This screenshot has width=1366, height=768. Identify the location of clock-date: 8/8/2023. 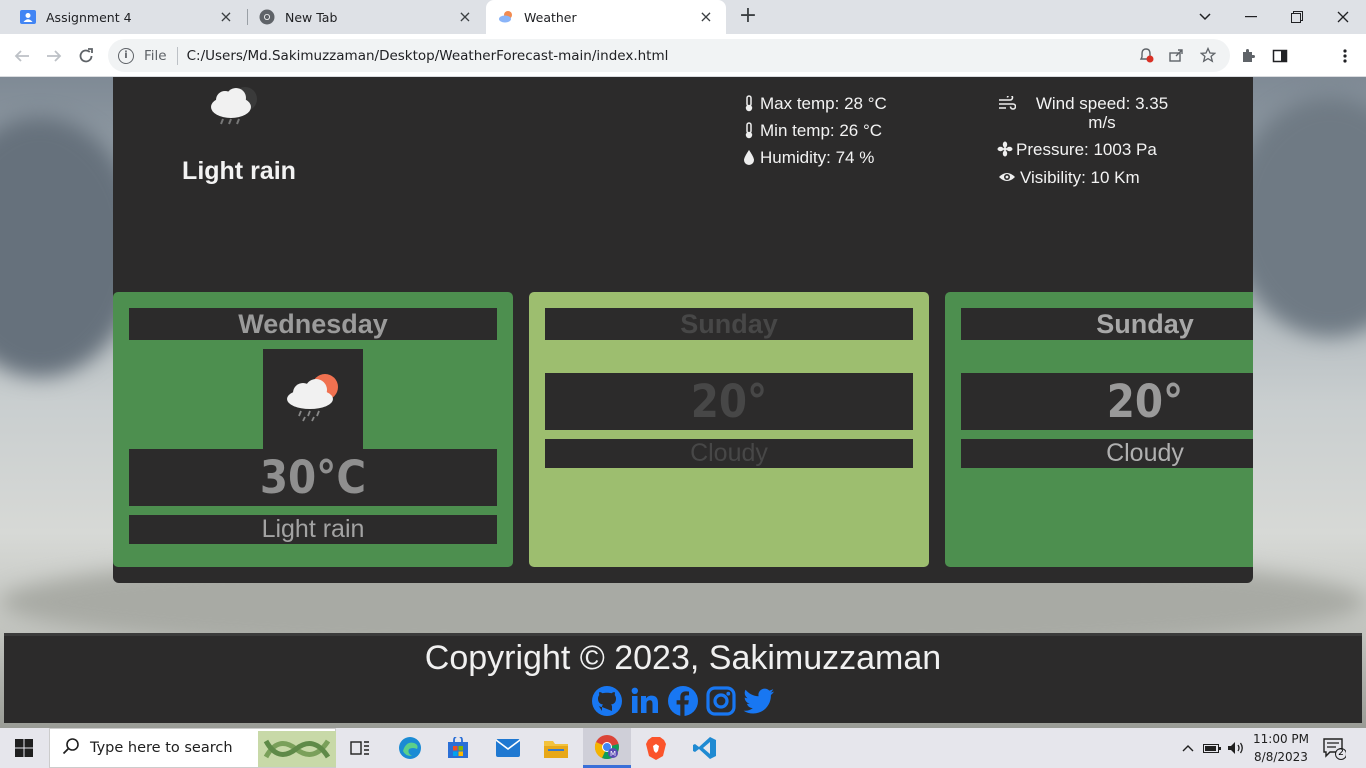
(1281, 757).